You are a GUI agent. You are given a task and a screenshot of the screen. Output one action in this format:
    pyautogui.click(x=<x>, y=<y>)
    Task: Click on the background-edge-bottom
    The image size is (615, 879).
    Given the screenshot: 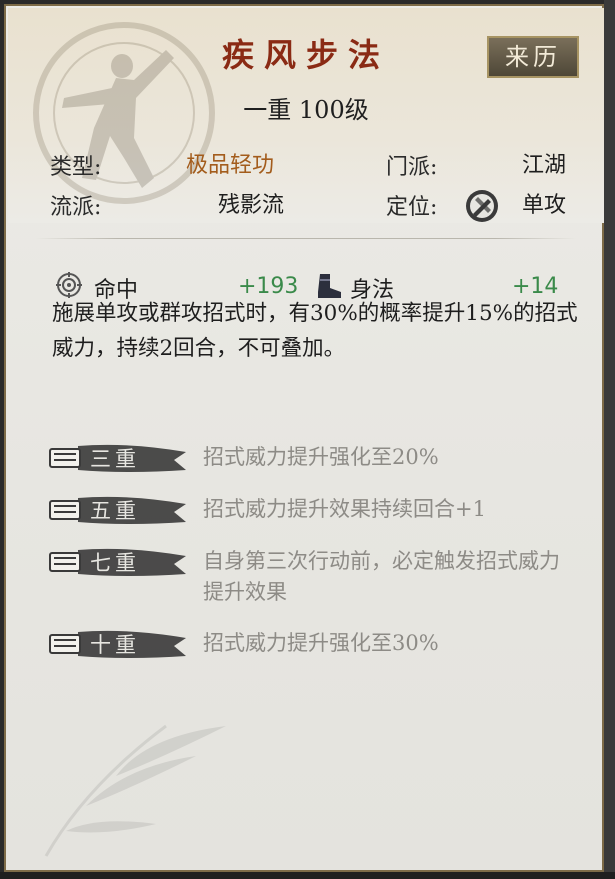 What is the action you would take?
    pyautogui.click(x=307, y=875)
    